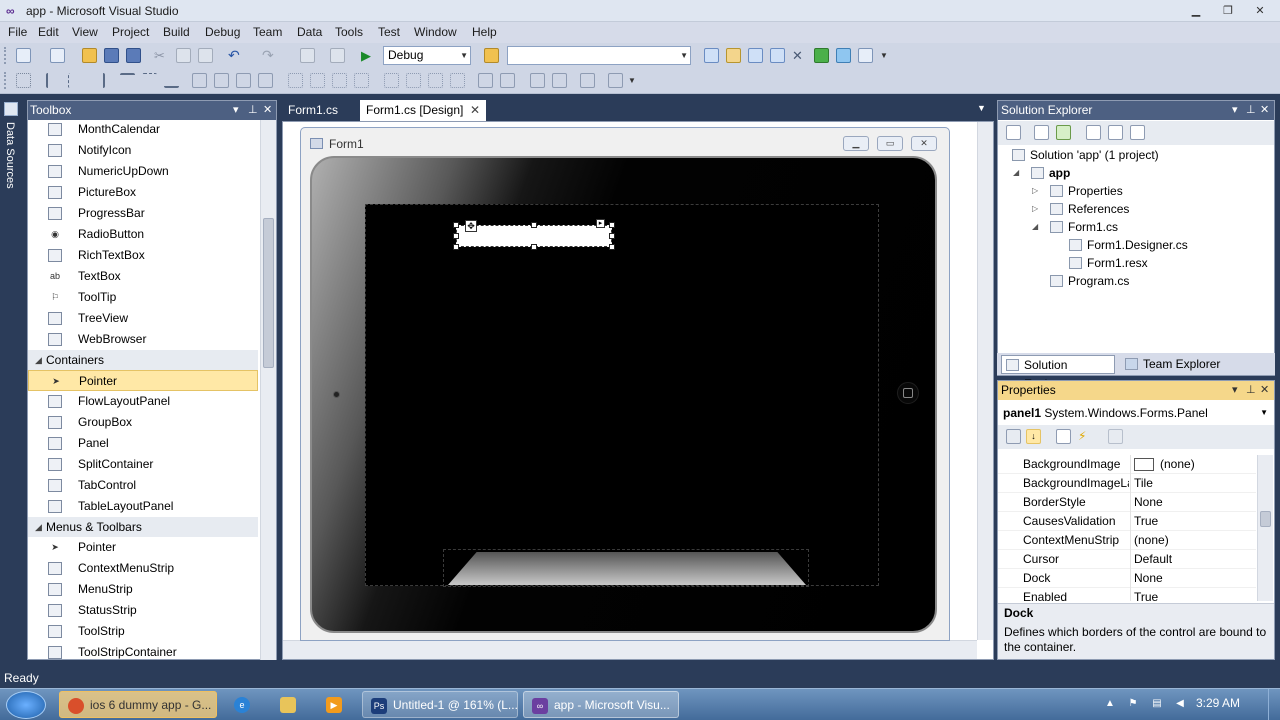 Image resolution: width=1280 pixels, height=720 pixels. Describe the element at coordinates (587, 80) in the screenshot. I see `tab-order-icon` at that location.